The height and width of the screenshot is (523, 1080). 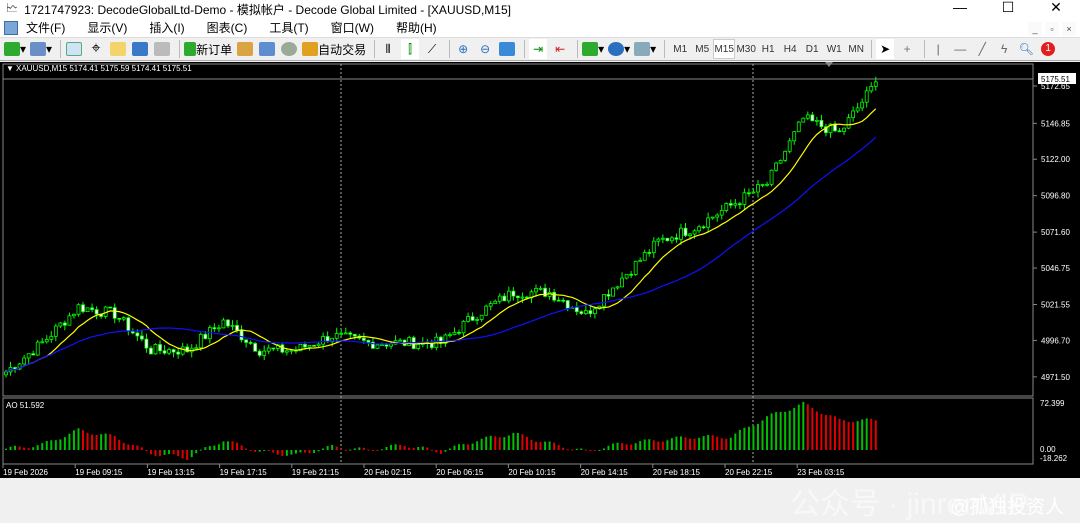 What do you see at coordinates (1052, 403) in the screenshot?
I see `ao-max-label: 72.399` at bounding box center [1052, 403].